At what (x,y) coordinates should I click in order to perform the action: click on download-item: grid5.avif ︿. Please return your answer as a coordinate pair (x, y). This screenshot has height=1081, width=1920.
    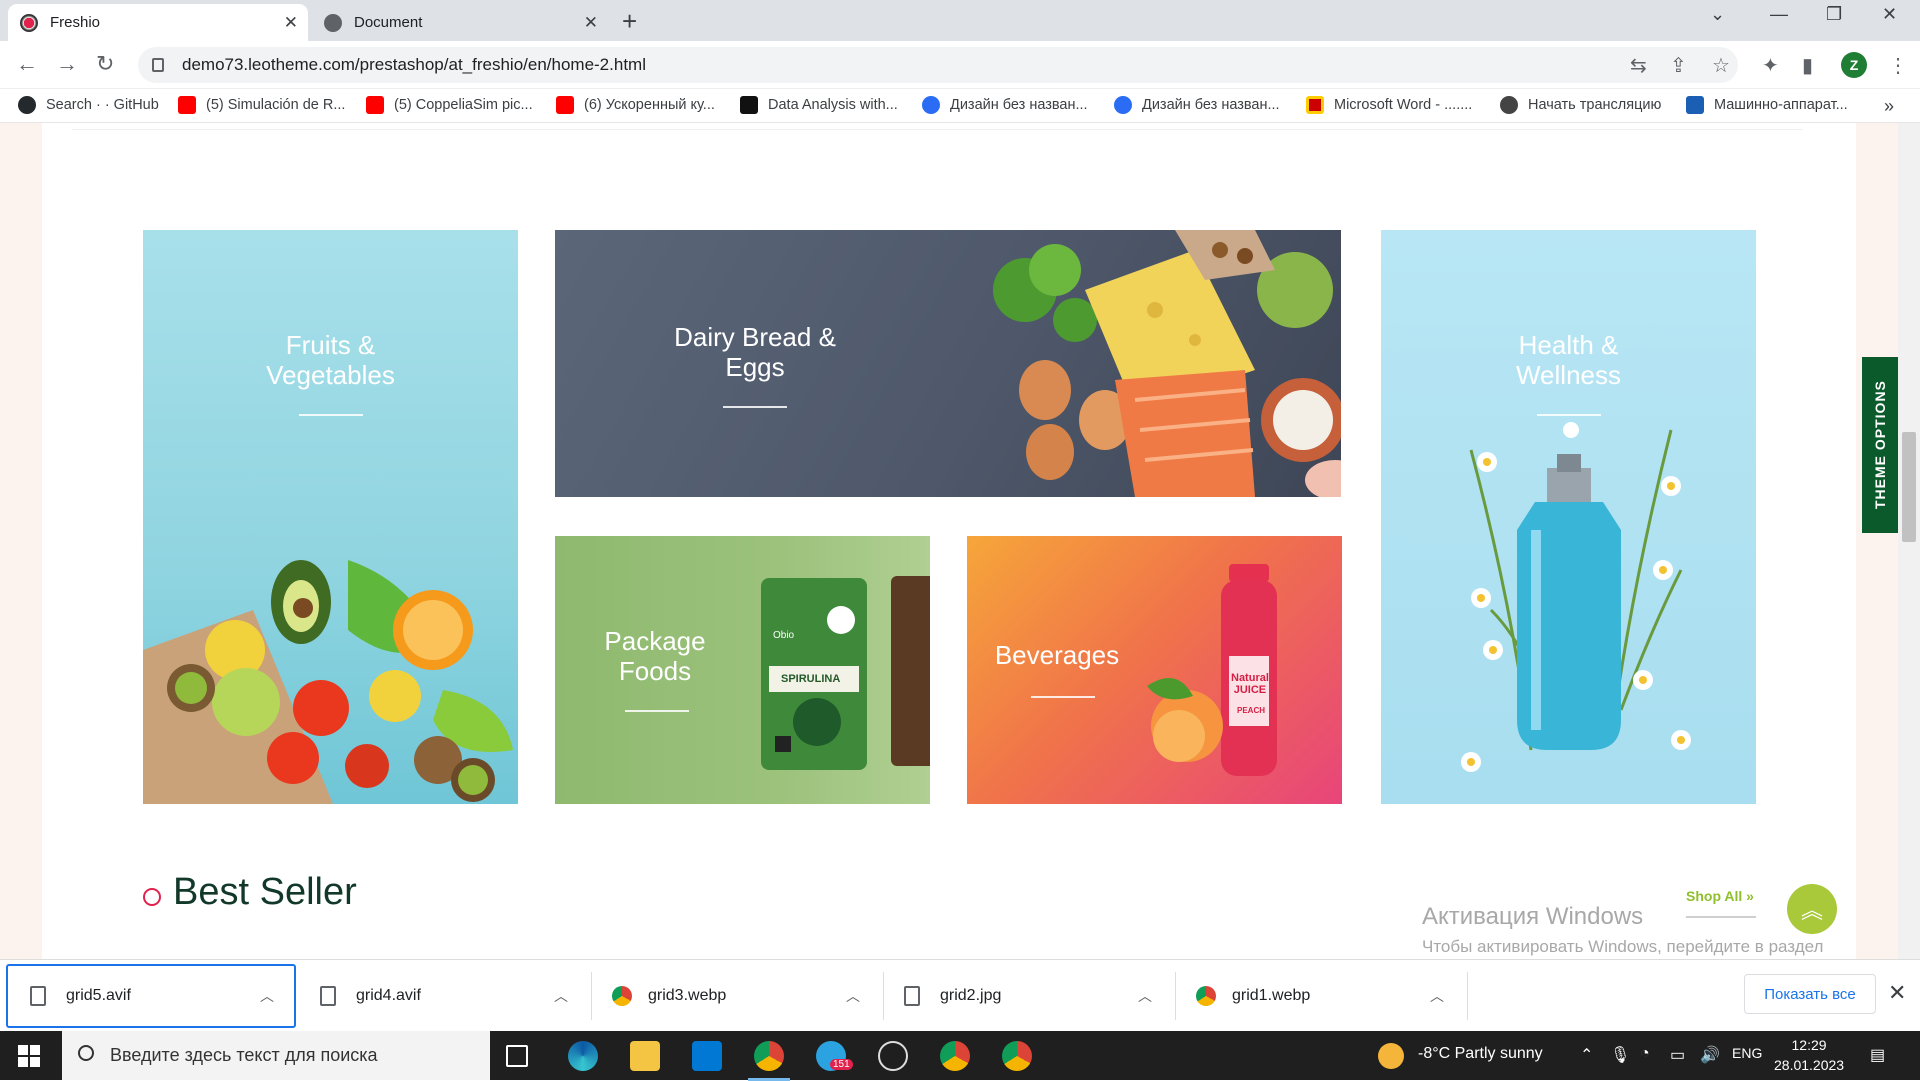
    Looking at the image, I should click on (151, 996).